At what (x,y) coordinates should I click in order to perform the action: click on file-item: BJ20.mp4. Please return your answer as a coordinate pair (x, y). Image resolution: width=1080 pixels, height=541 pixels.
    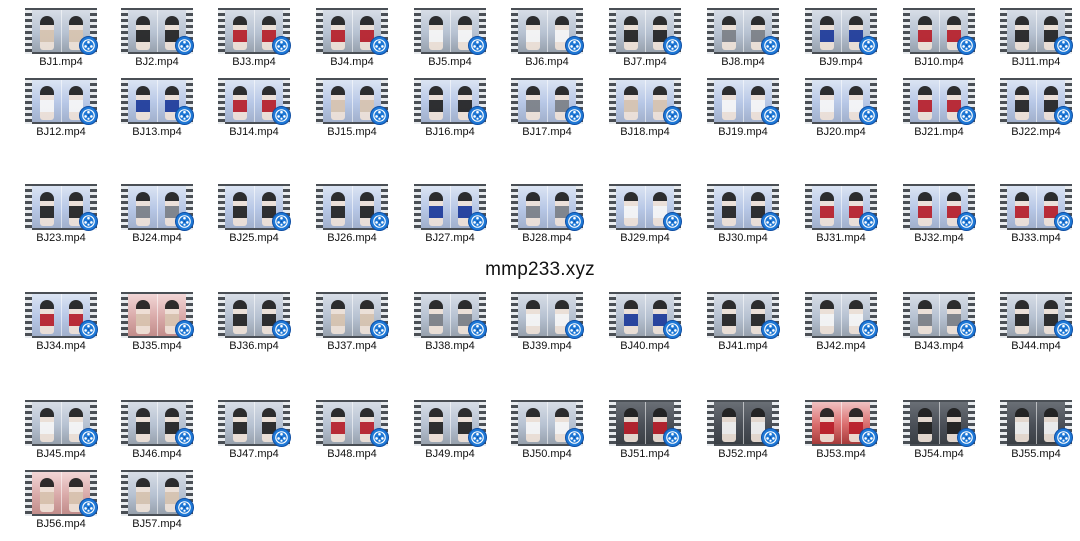
    Looking at the image, I should click on (841, 108).